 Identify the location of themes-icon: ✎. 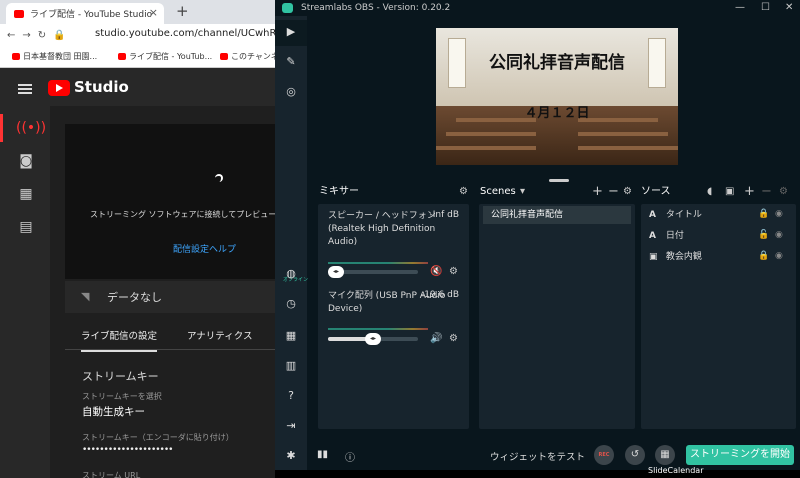
(291, 62).